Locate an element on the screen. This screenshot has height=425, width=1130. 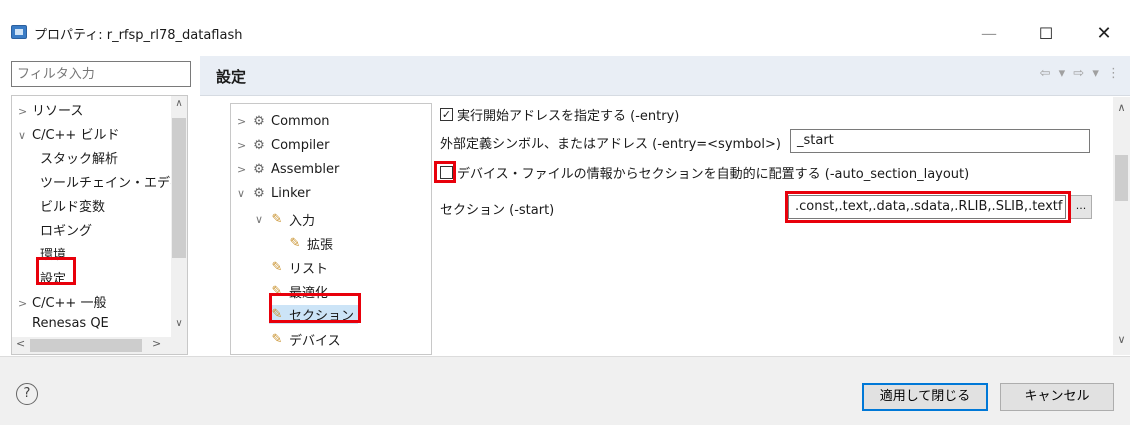
tree-item-label: Compiler is located at coordinates (300, 145).